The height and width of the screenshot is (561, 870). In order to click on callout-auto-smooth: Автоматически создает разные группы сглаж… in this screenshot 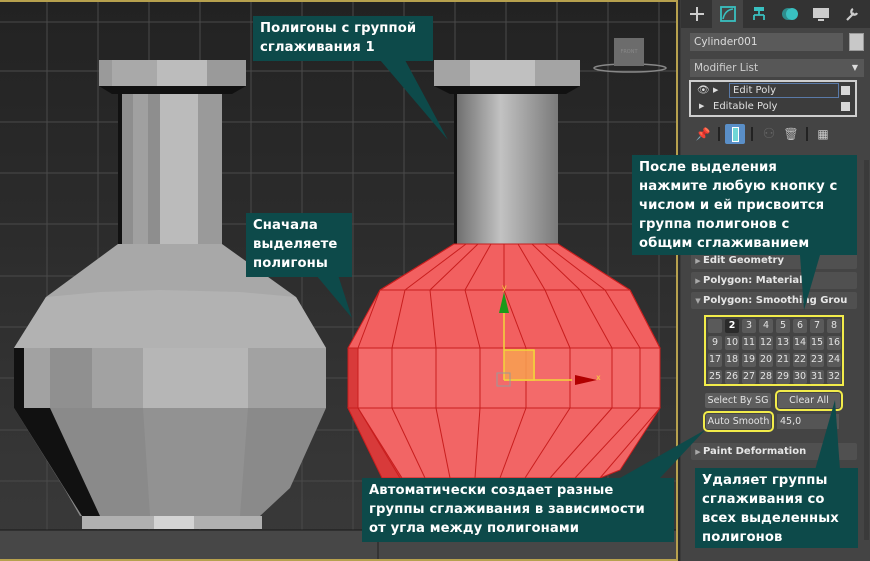, I will do `click(518, 510)`.